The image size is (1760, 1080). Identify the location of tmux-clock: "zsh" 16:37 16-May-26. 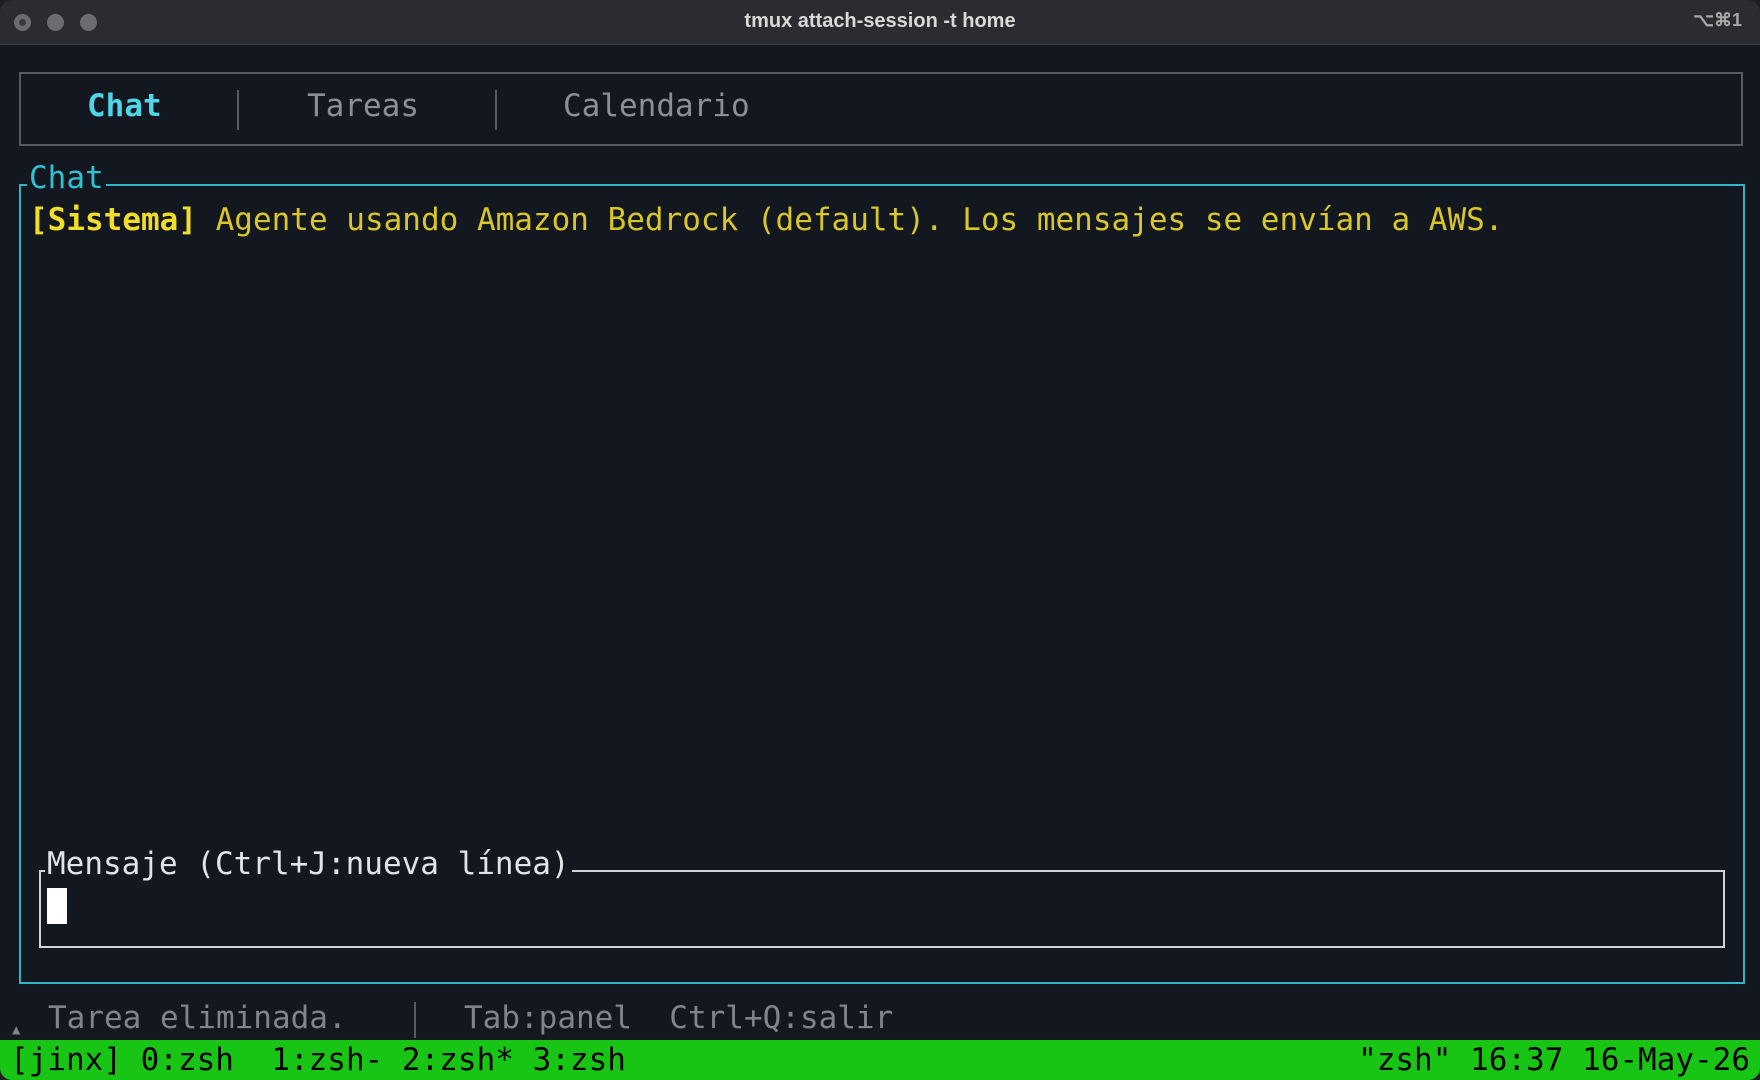
(1554, 1060).